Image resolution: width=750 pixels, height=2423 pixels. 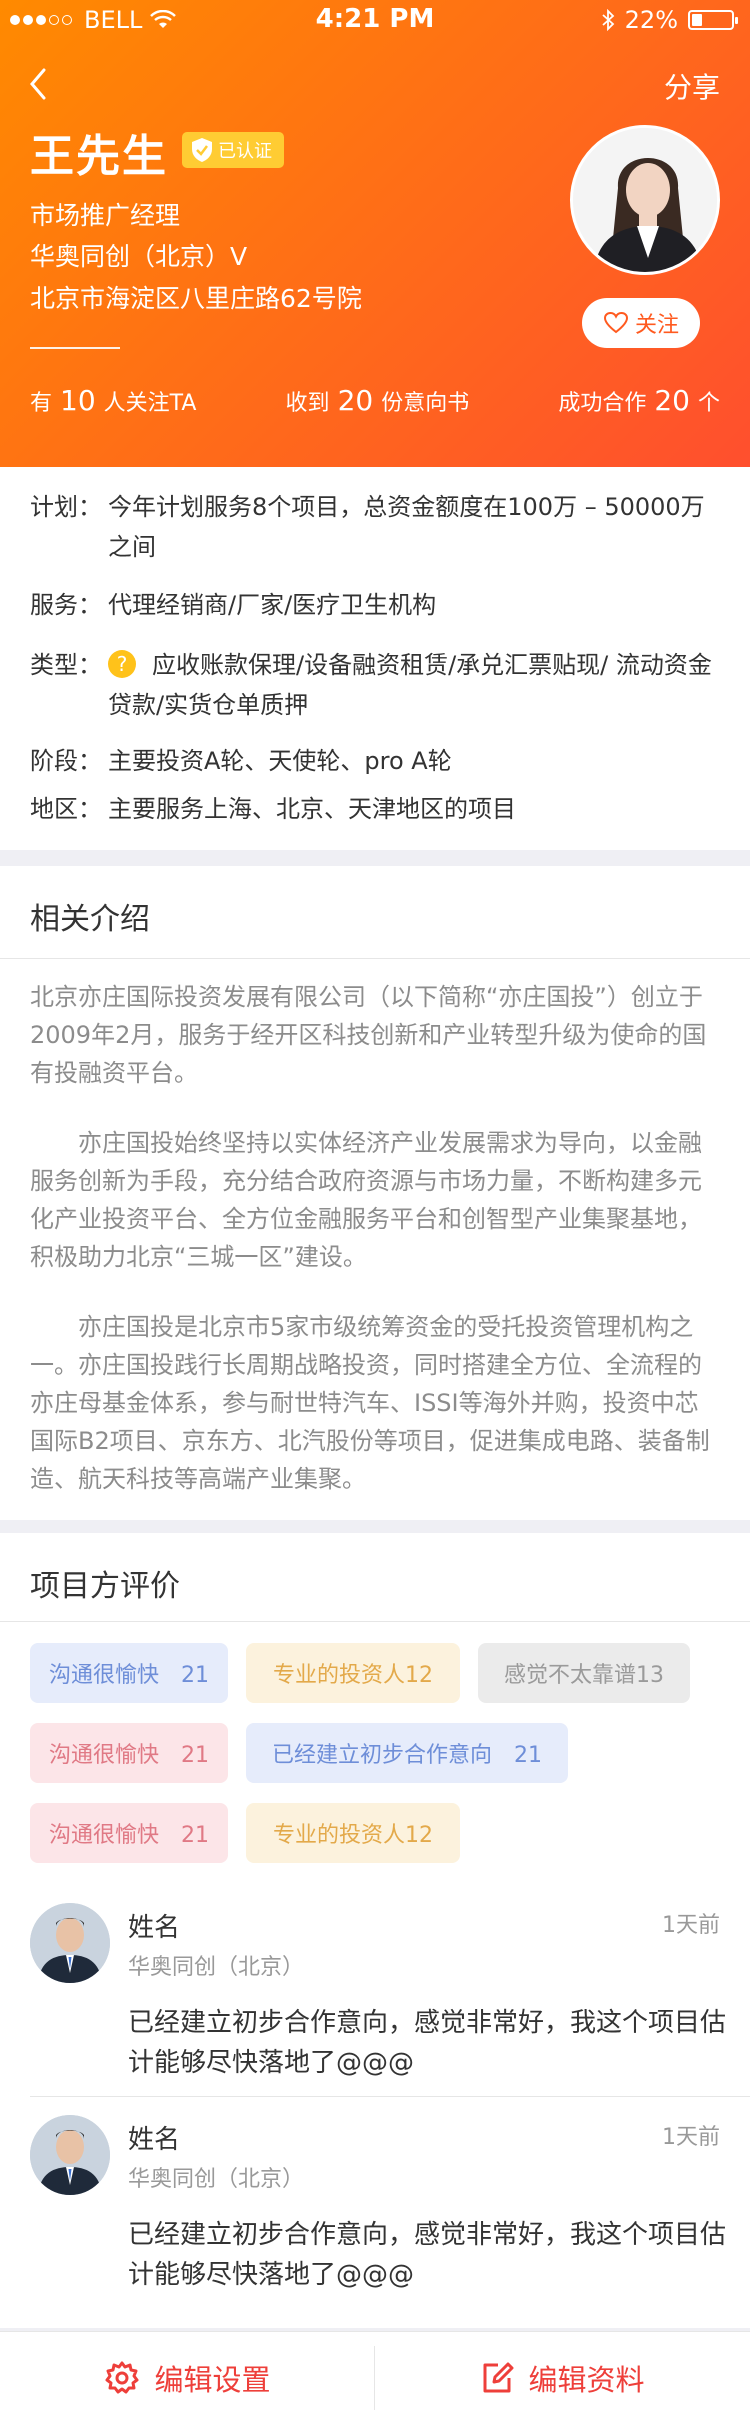 I want to click on profile-address: 北京市海淀区八里庄路62号院, so click(x=196, y=298).